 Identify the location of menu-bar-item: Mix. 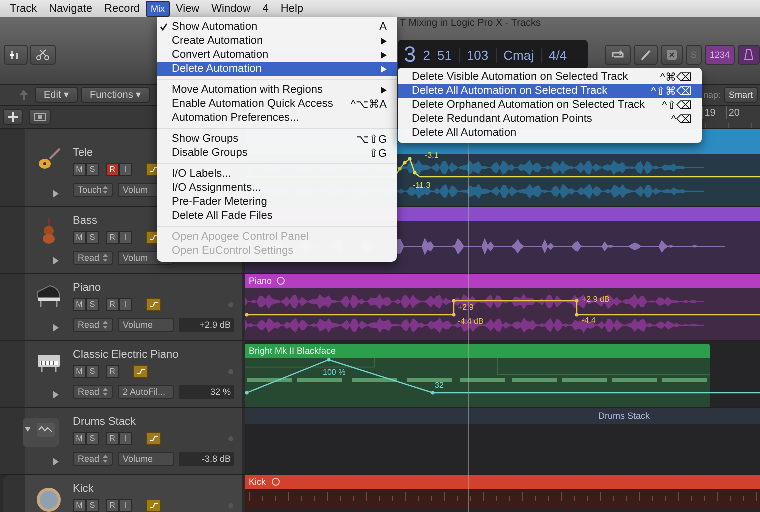
(158, 8).